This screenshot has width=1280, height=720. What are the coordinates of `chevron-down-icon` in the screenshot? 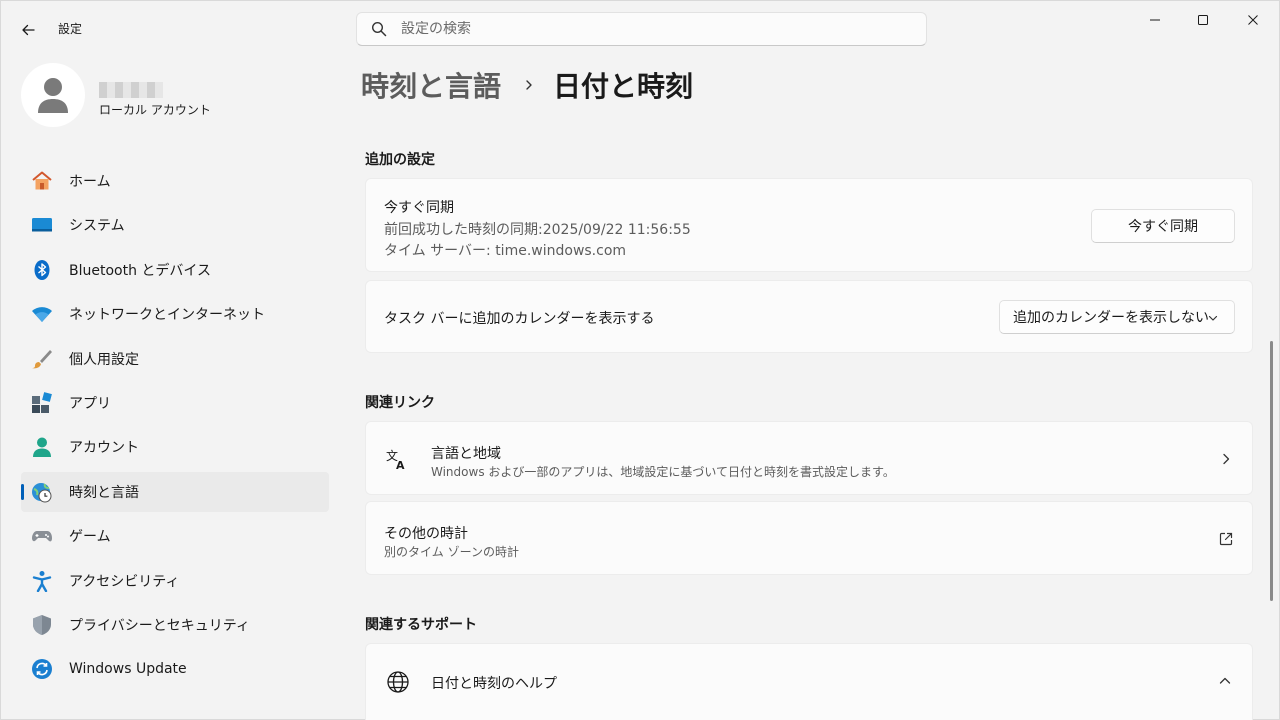 It's located at (1213, 318).